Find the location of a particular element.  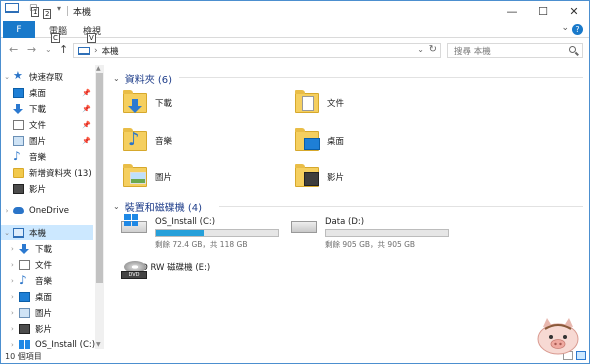

scroll-up-icon: ▲ is located at coordinates (98, 68).